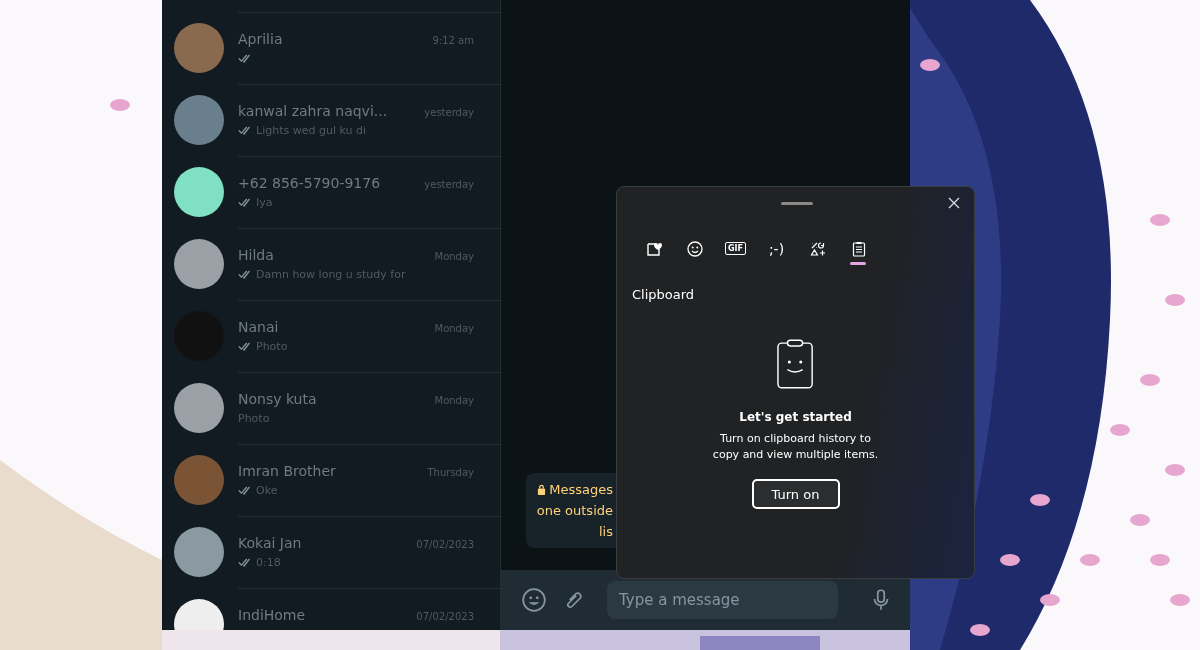 The height and width of the screenshot is (650, 1200). I want to click on message-preview: Oke, so click(267, 490).